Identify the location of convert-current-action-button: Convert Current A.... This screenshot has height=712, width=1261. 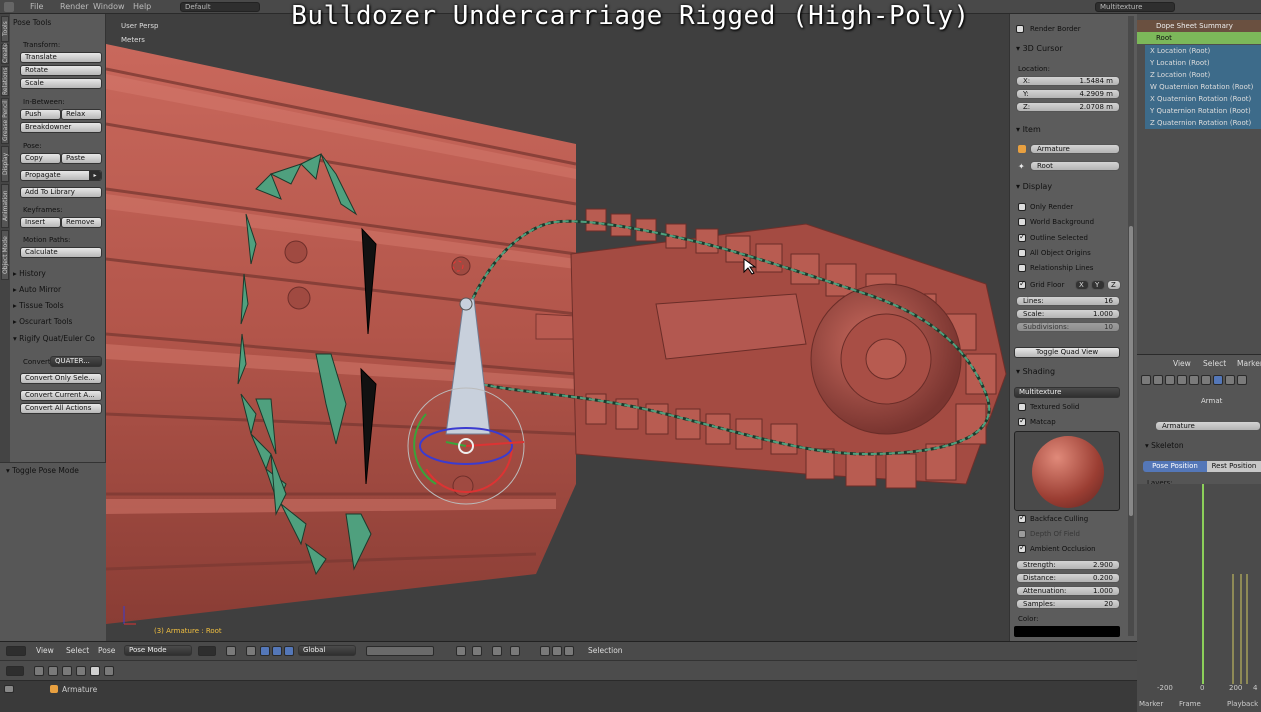
(61, 395).